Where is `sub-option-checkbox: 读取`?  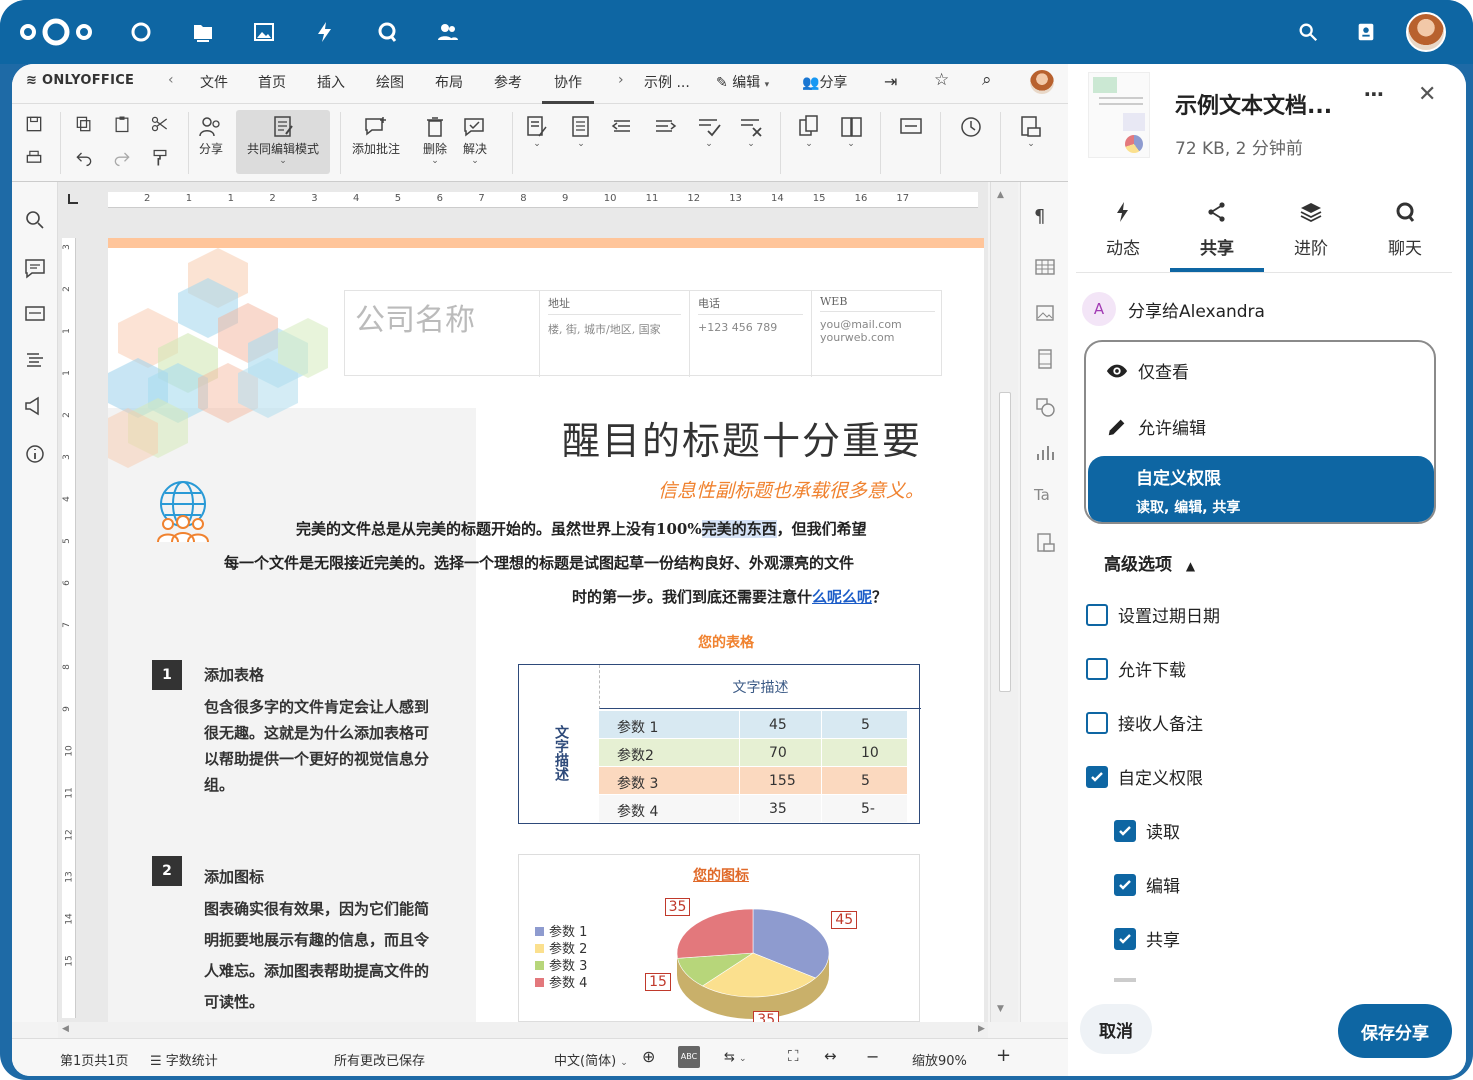 sub-option-checkbox: 读取 is located at coordinates (1147, 830).